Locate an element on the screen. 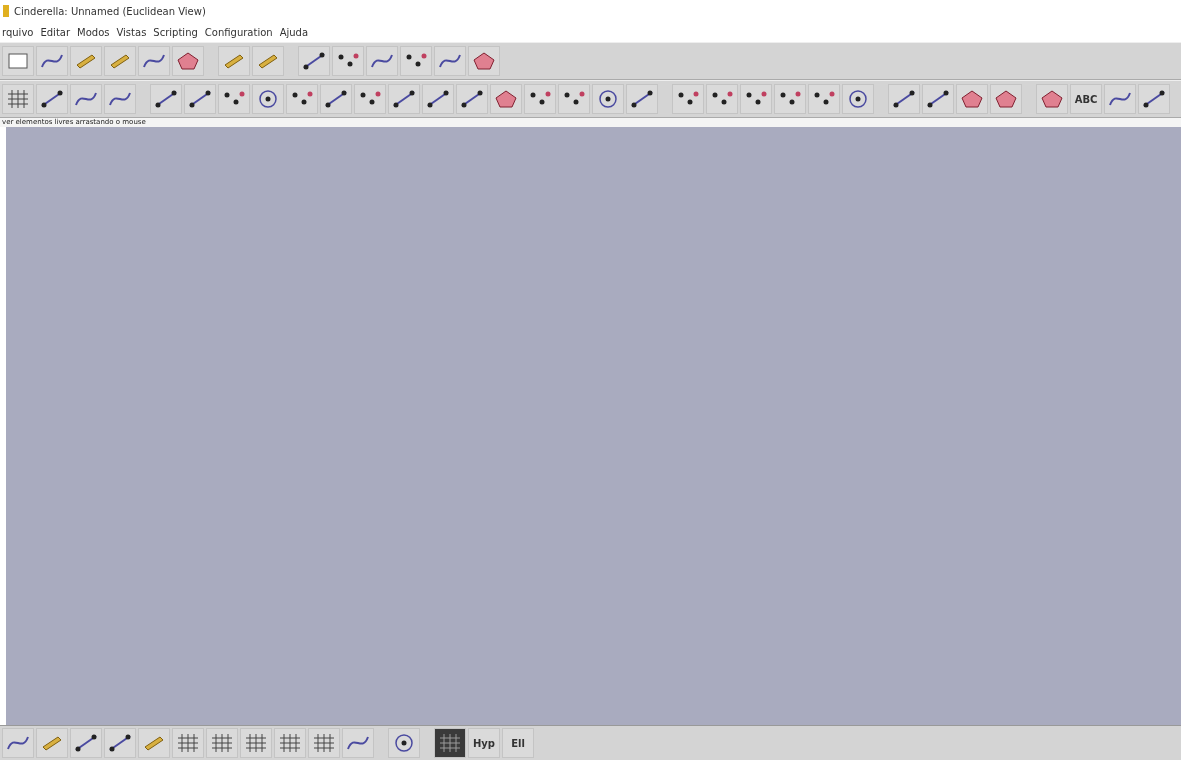  geometry-button: Ell is located at coordinates (518, 743).